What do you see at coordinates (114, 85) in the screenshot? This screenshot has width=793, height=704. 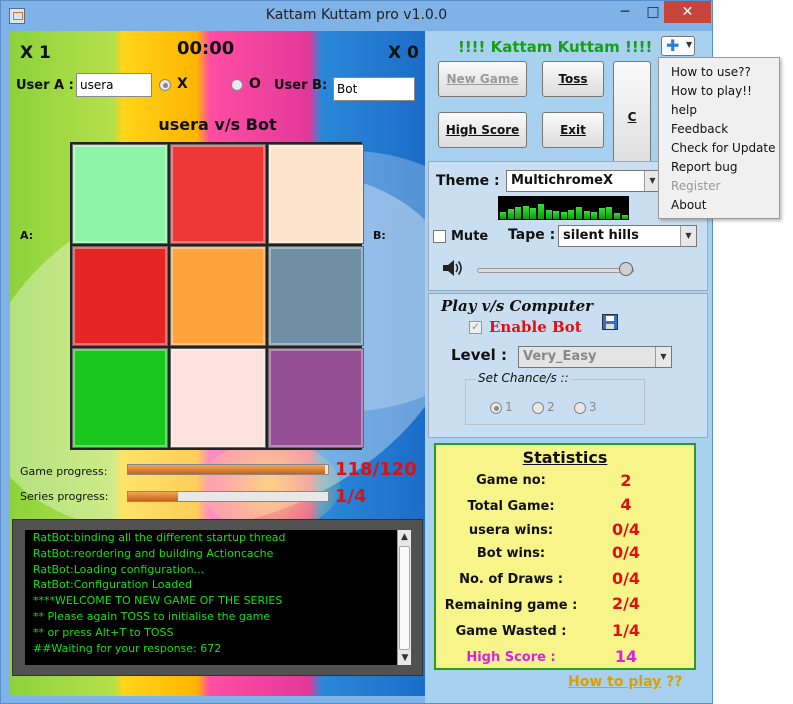 I see `user-a-input: usera` at bounding box center [114, 85].